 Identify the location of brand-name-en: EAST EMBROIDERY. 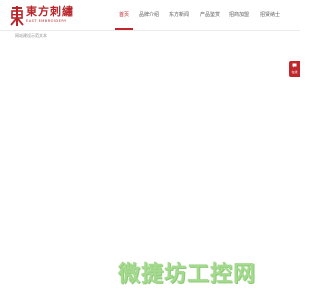
(46, 21).